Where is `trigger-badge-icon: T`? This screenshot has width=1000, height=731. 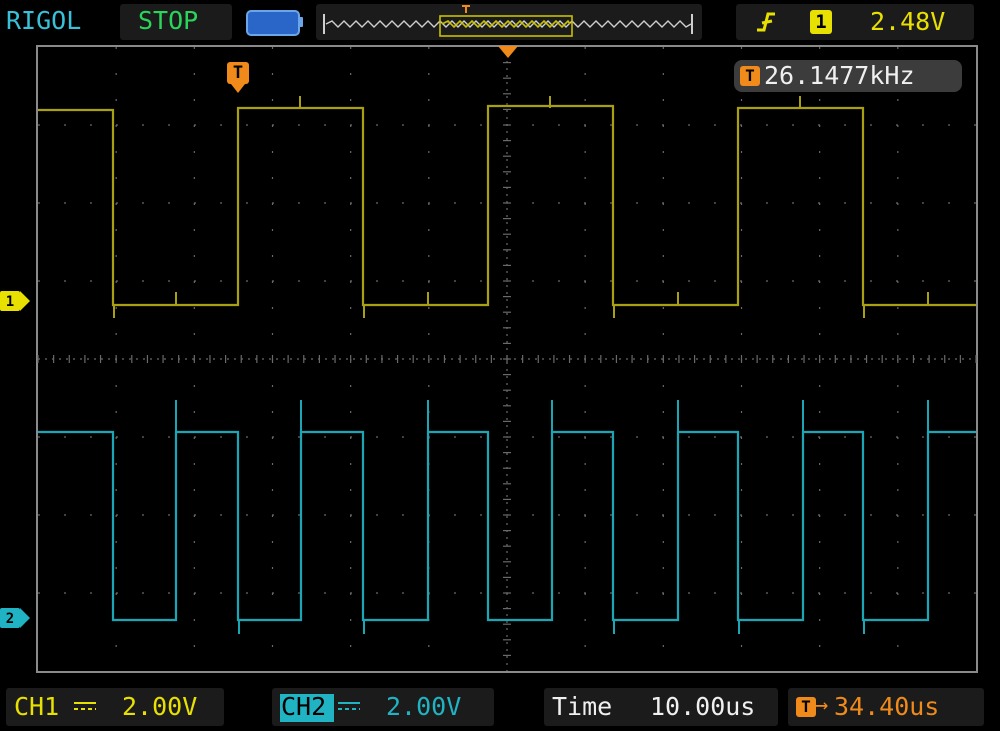
trigger-badge-icon: T is located at coordinates (750, 76).